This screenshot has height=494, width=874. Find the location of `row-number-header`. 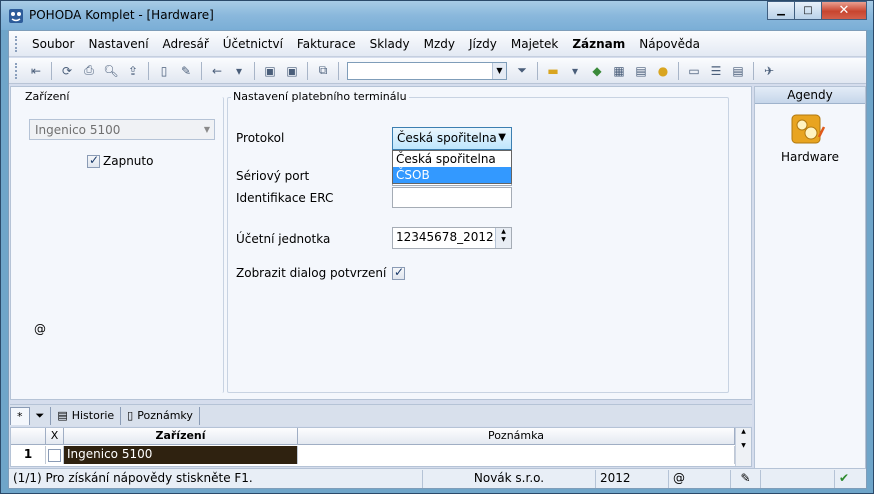

row-number-header is located at coordinates (28, 436).